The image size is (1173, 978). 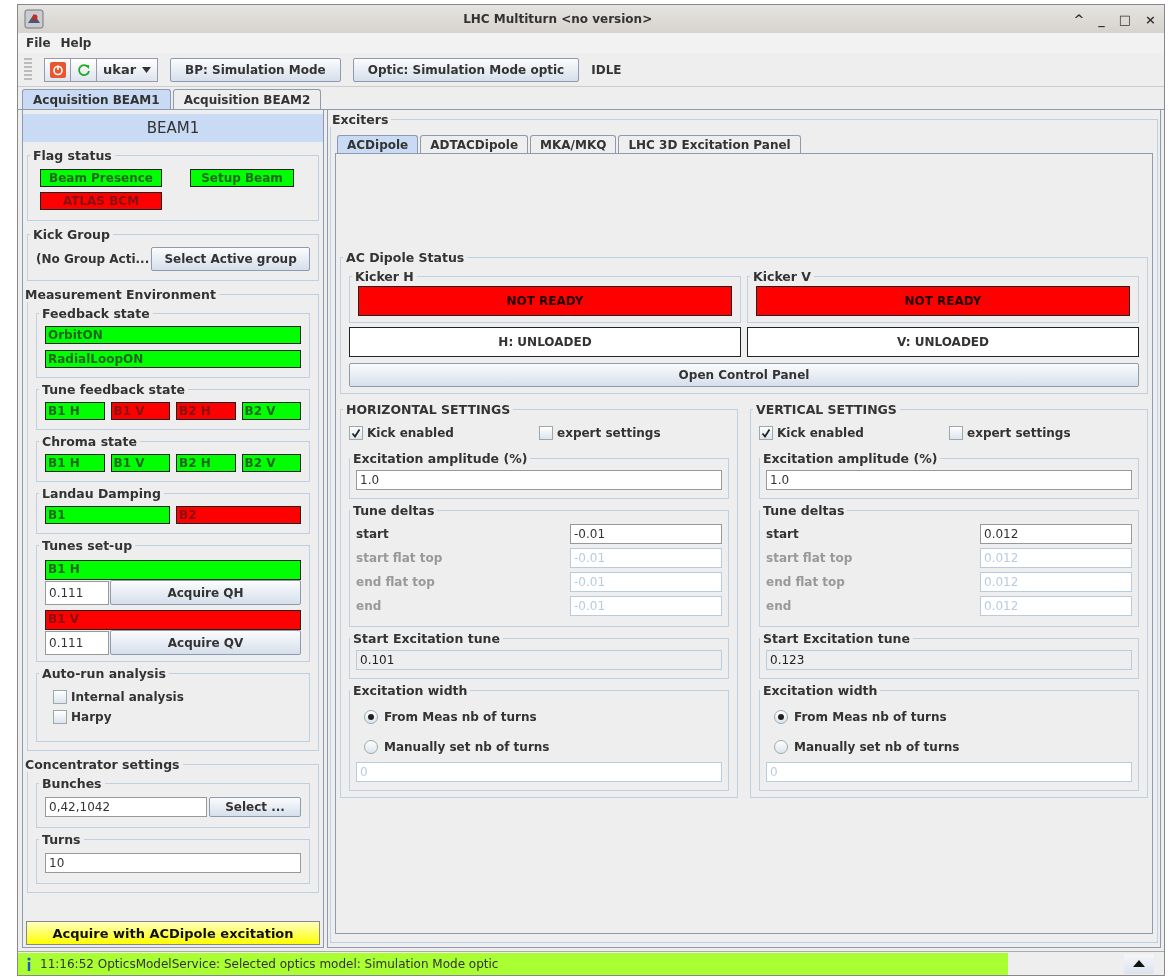 What do you see at coordinates (173, 128) in the screenshot?
I see `panel-title: BEAM1` at bounding box center [173, 128].